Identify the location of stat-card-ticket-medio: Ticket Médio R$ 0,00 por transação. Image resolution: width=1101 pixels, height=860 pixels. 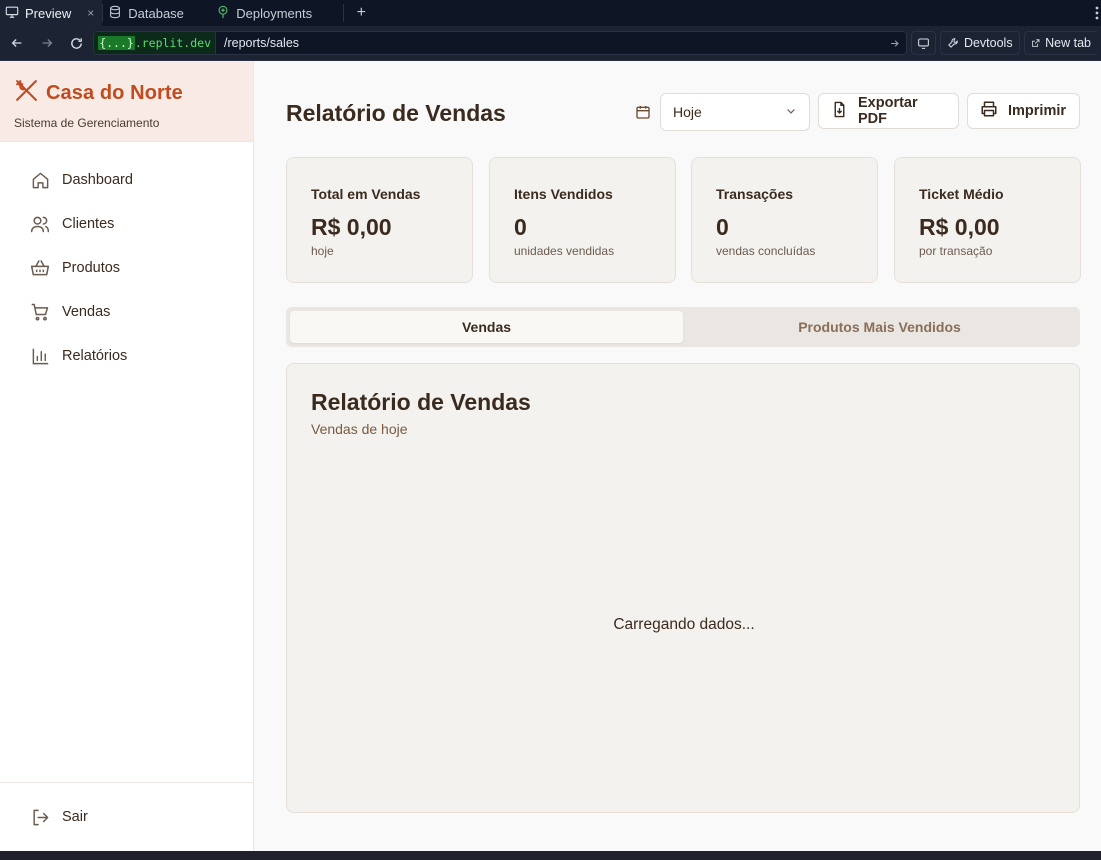
(987, 220).